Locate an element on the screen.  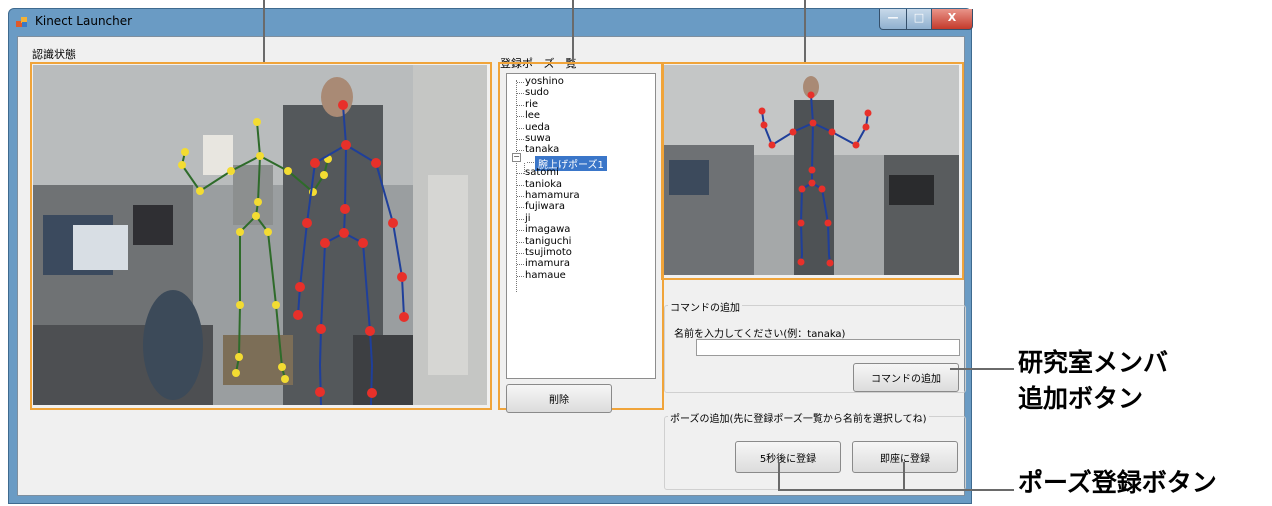
window-title: Kinect Launcher is located at coordinates (84, 21).